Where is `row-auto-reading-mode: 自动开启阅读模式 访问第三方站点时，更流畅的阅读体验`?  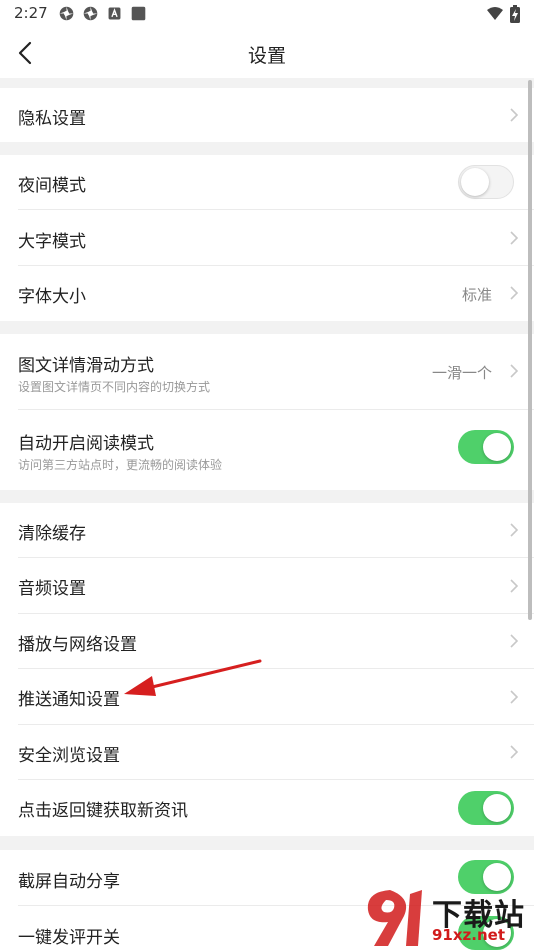 row-auto-reading-mode: 自动开启阅读模式 访问第三方站点时，更流畅的阅读体验 is located at coordinates (267, 450).